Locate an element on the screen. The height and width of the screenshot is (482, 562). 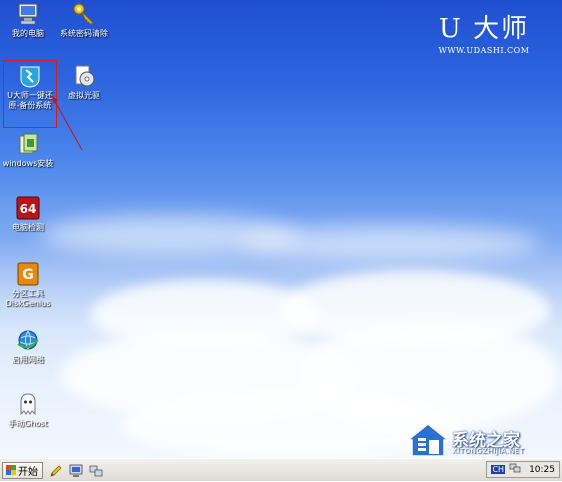
desktop-icon-ghost: 手动Ghost is located at coordinates (29, 410).